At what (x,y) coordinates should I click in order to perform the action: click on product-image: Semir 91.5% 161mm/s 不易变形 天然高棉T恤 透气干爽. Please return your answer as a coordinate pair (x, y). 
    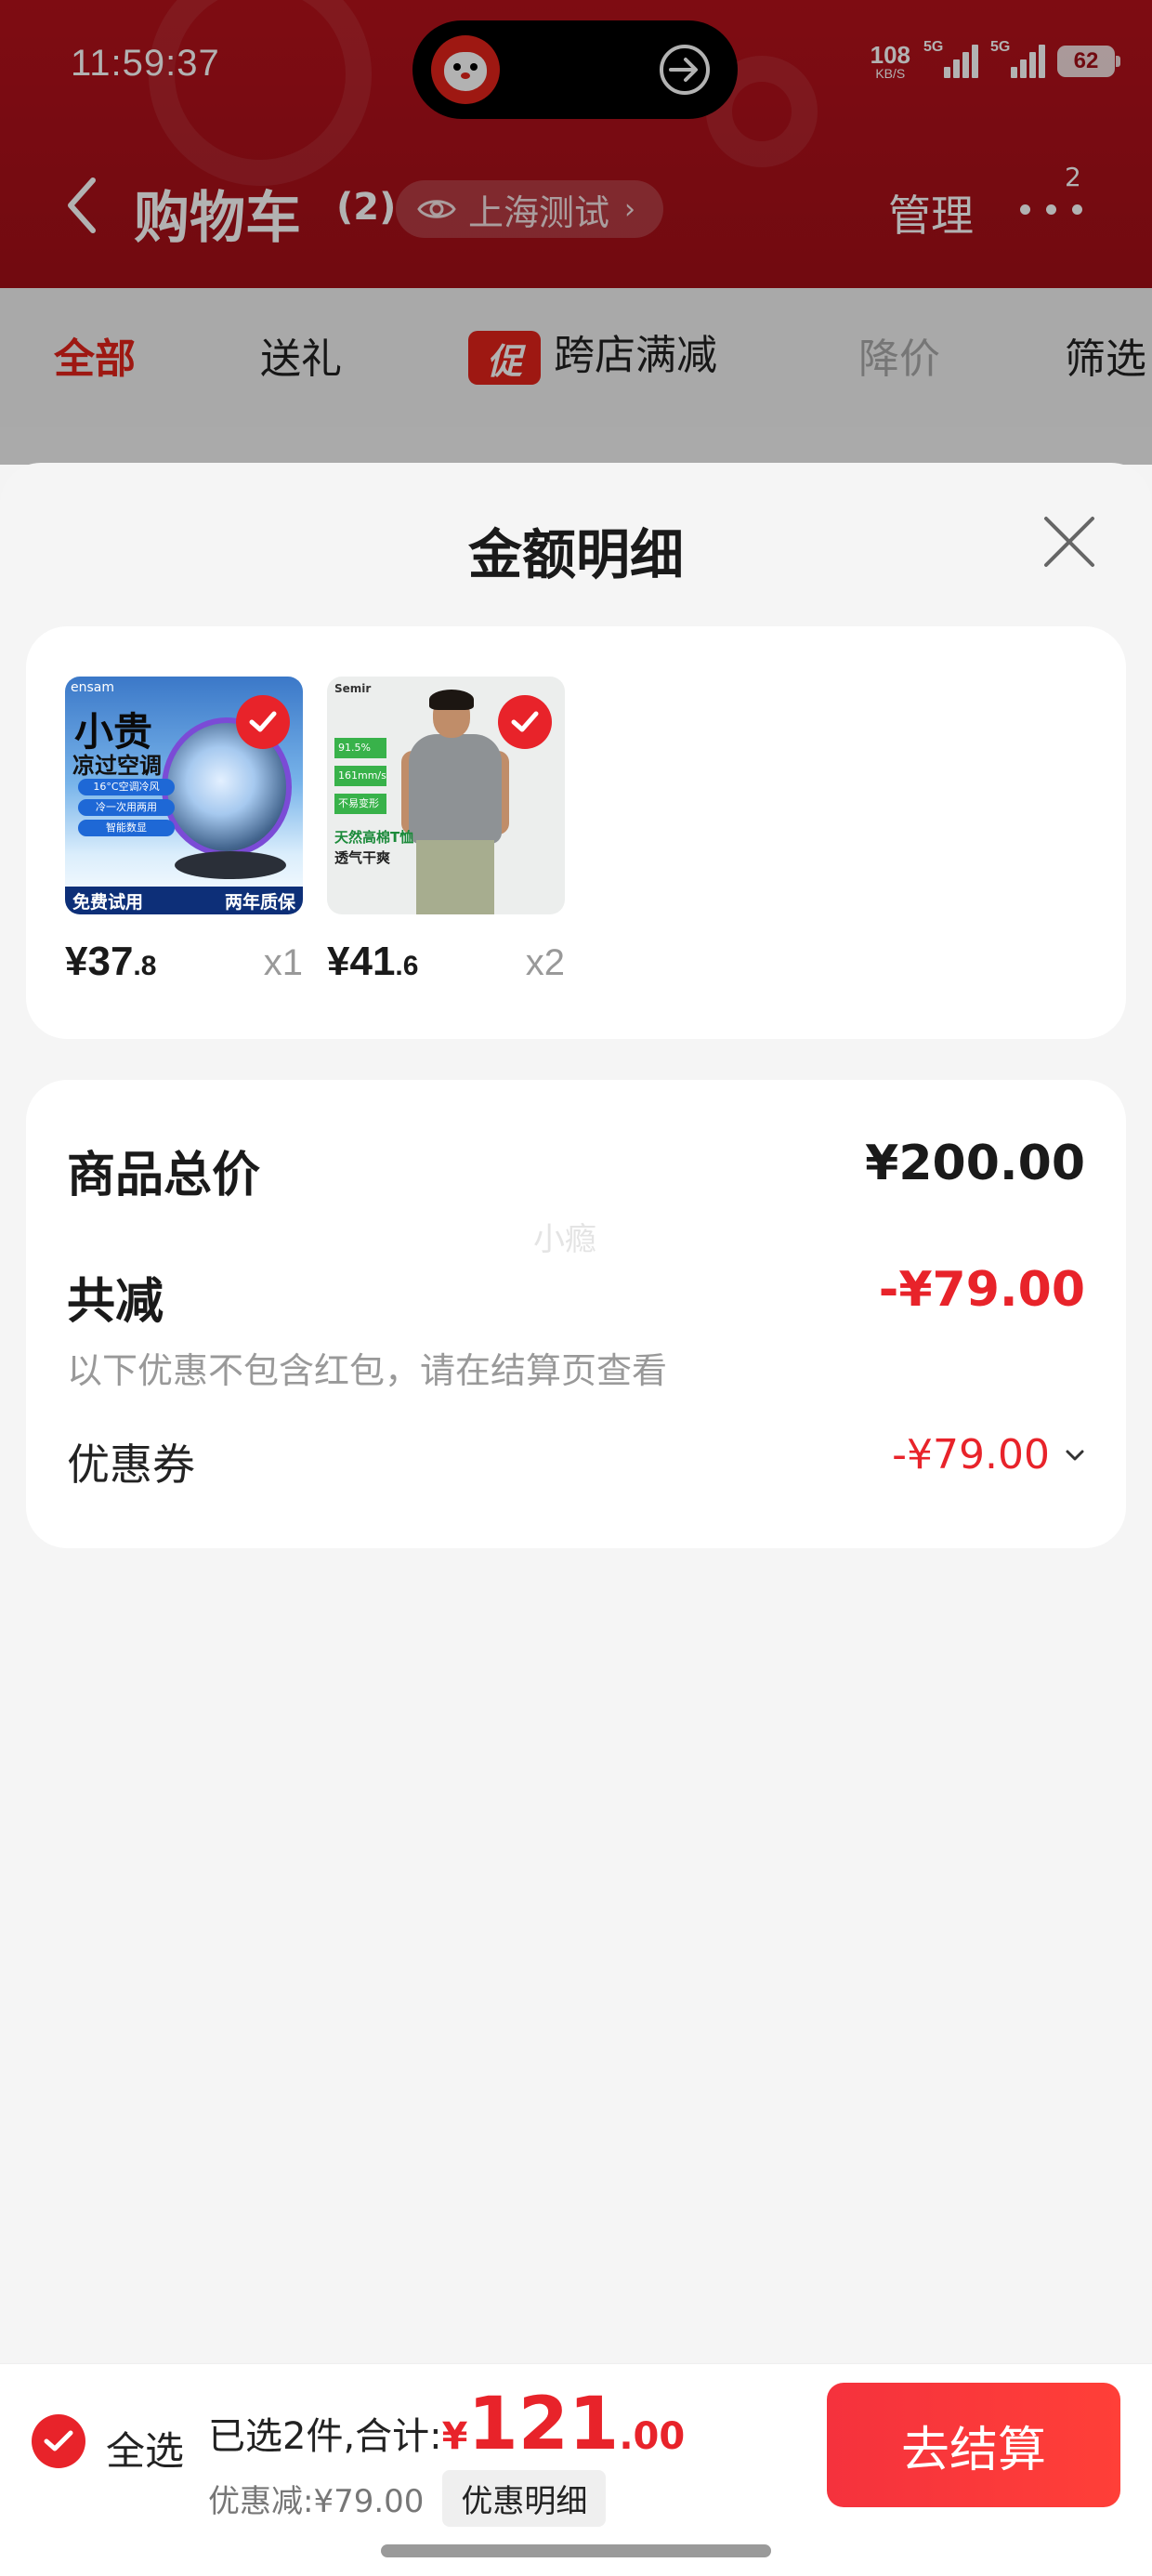
    Looking at the image, I should click on (446, 795).